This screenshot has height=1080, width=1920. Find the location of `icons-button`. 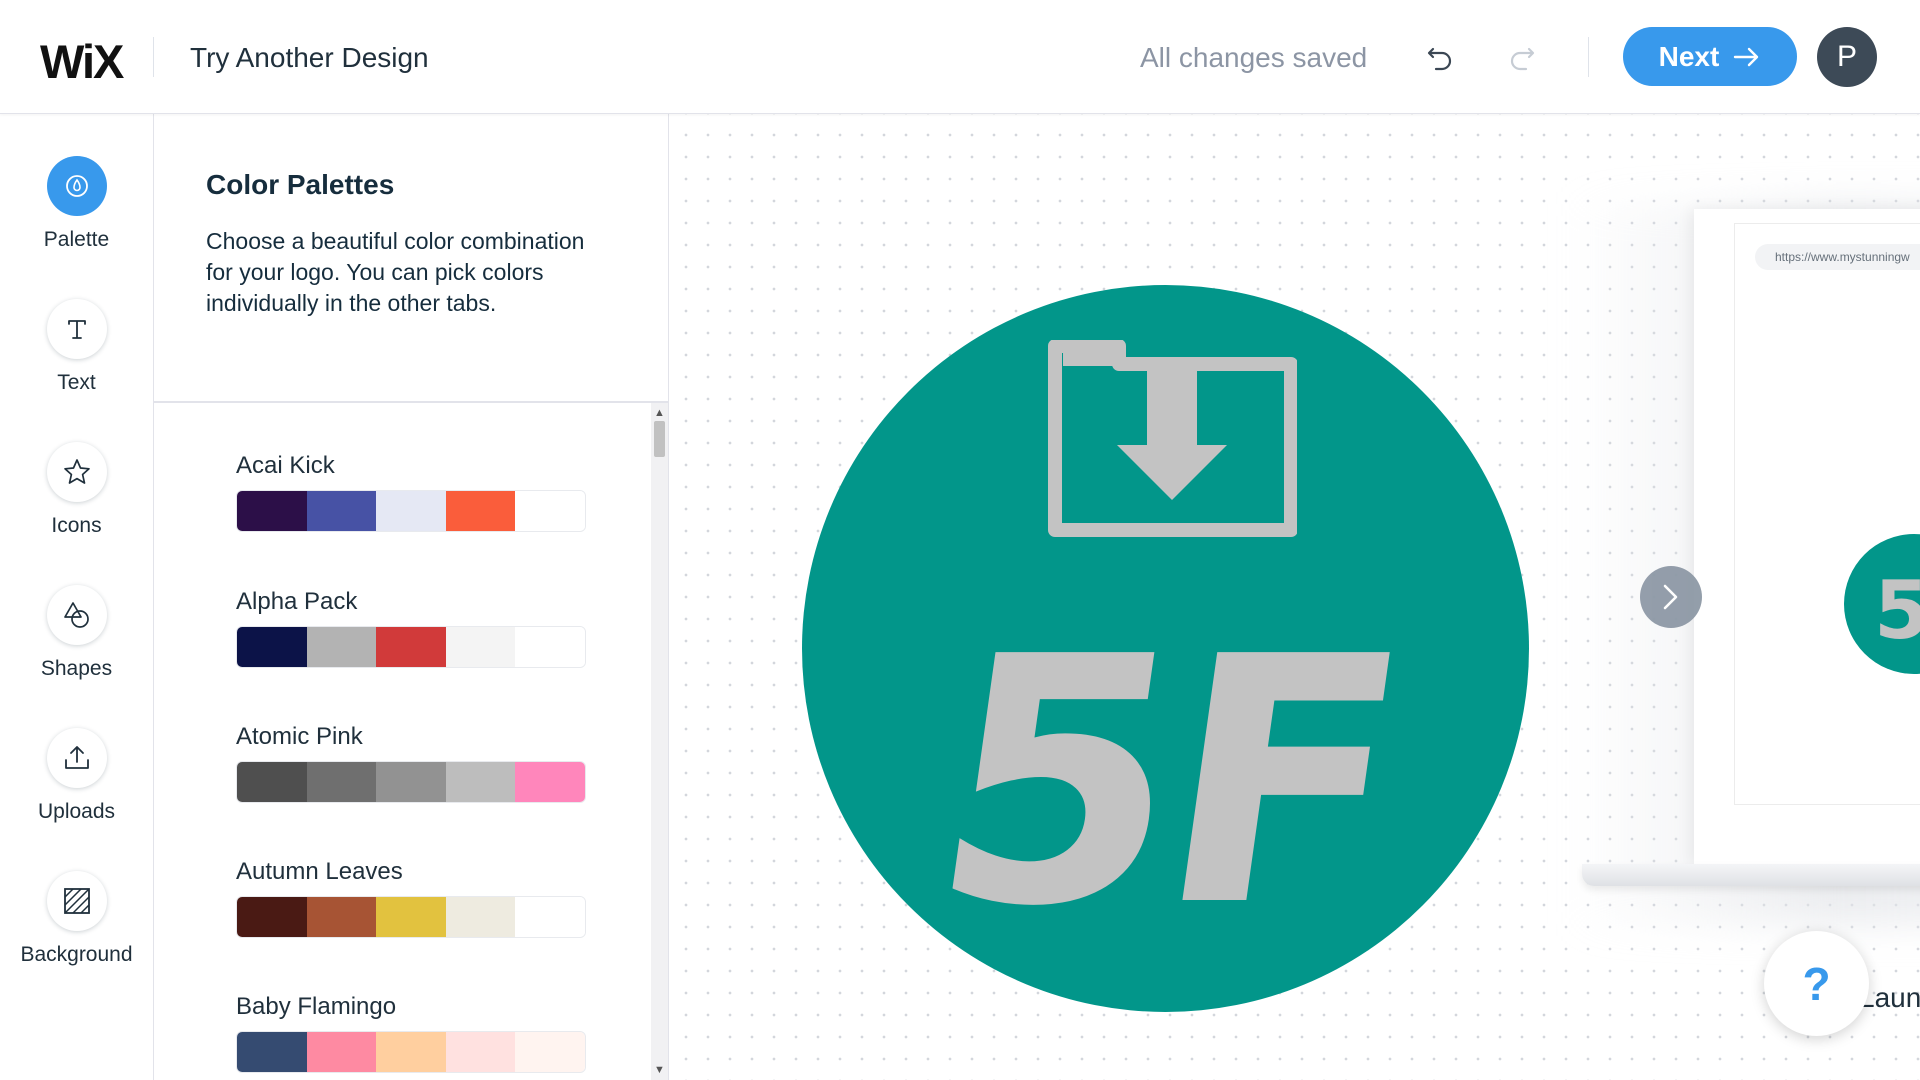

icons-button is located at coordinates (76, 472).